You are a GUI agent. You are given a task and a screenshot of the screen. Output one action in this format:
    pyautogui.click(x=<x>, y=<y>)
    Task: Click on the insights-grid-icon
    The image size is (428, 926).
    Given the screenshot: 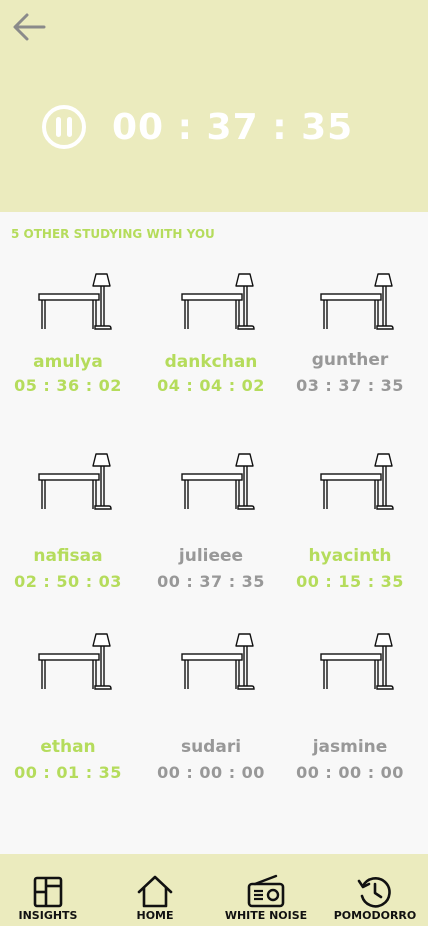 What is the action you would take?
    pyautogui.click(x=48, y=892)
    